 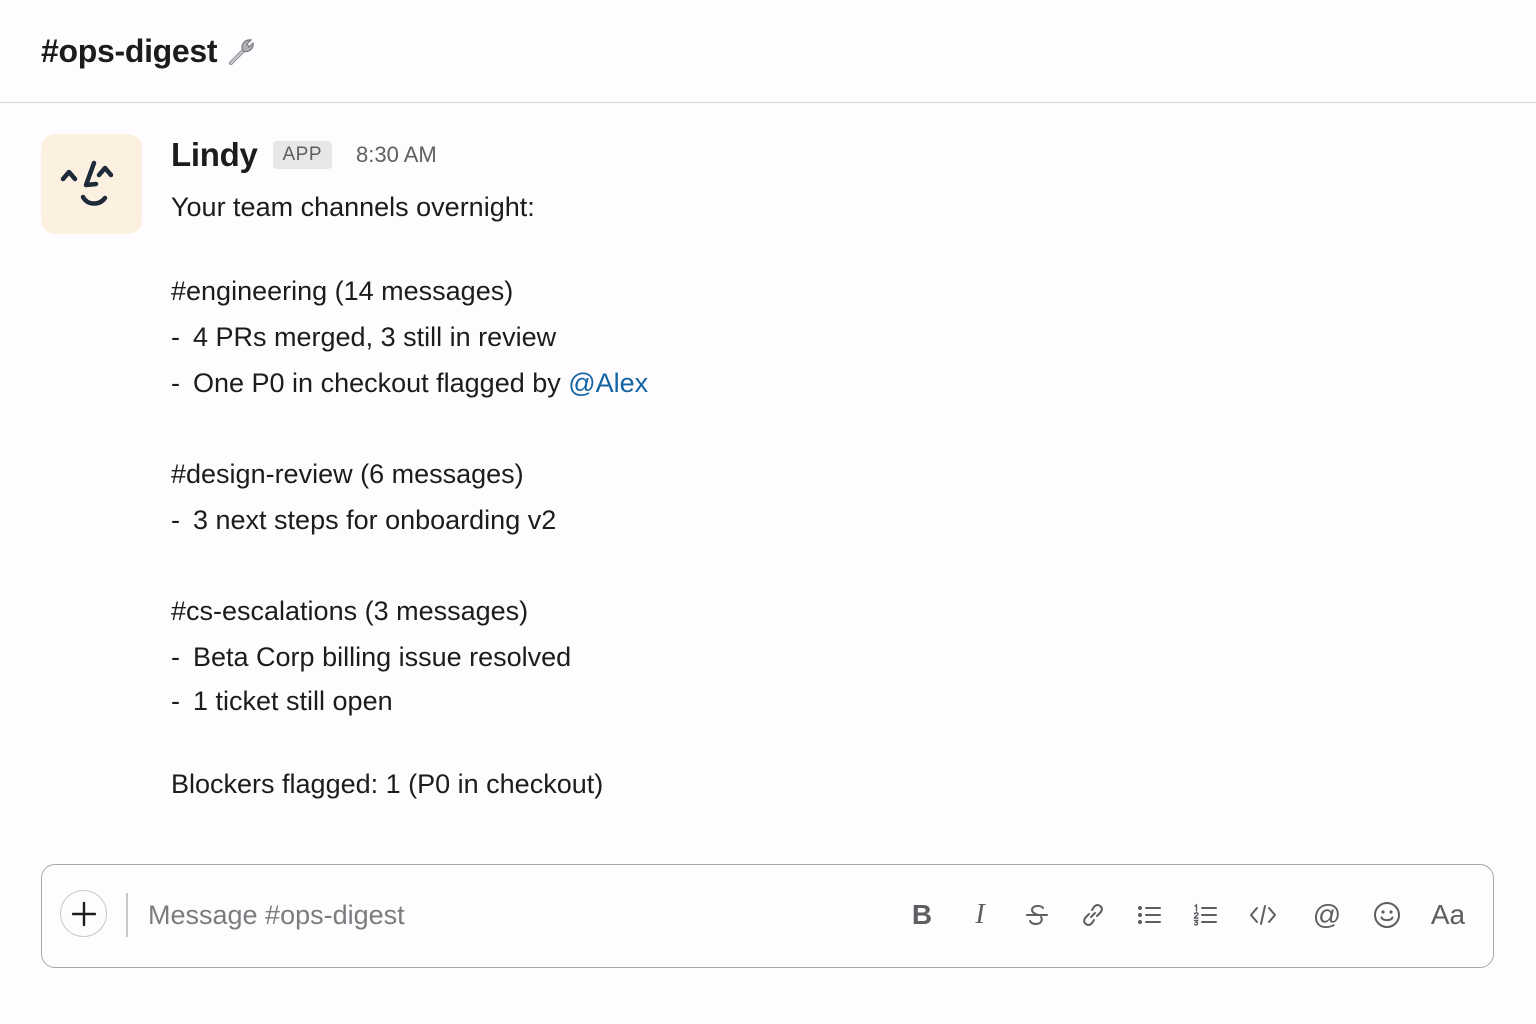 I want to click on wrench-icon, so click(x=242, y=51).